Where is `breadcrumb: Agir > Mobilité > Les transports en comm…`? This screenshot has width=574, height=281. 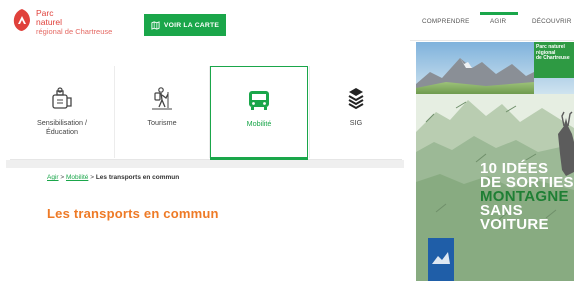 breadcrumb: Agir > Mobilité > Les transports en comm… is located at coordinates (113, 177).